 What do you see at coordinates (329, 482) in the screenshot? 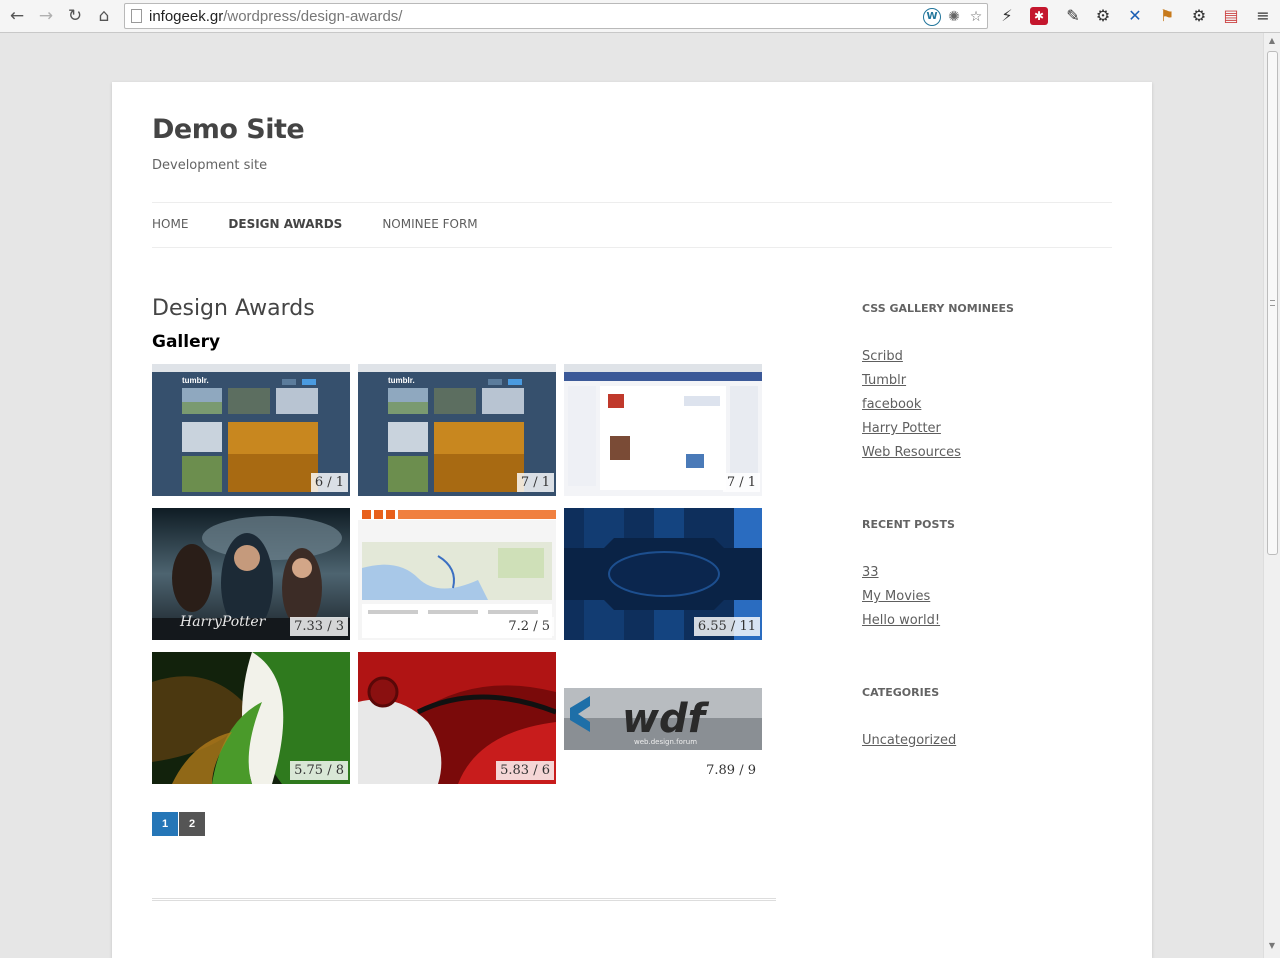
I see `score-badge: 6 / 1` at bounding box center [329, 482].